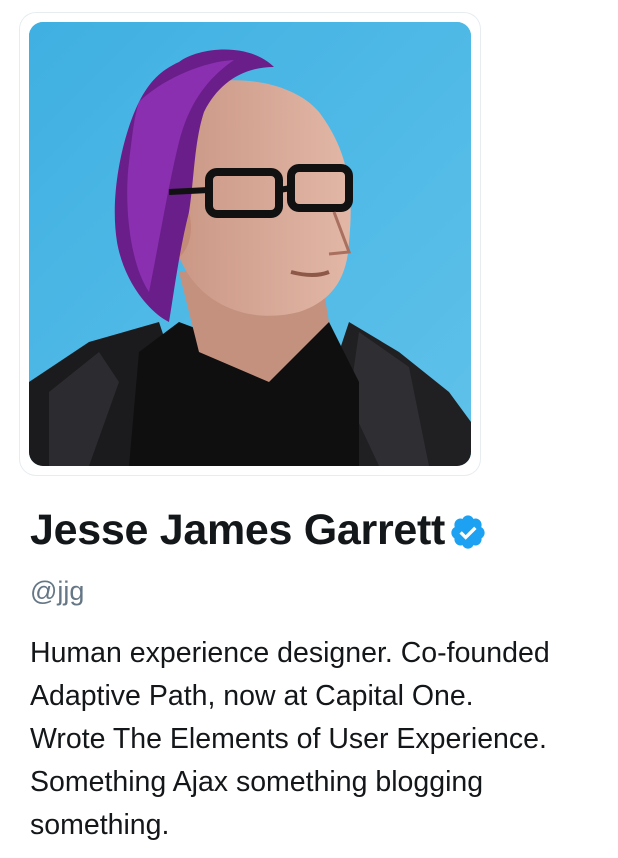 Image resolution: width=618 pixels, height=858 pixels. Describe the element at coordinates (57, 591) in the screenshot. I see `profile-handle: @jjg` at that location.